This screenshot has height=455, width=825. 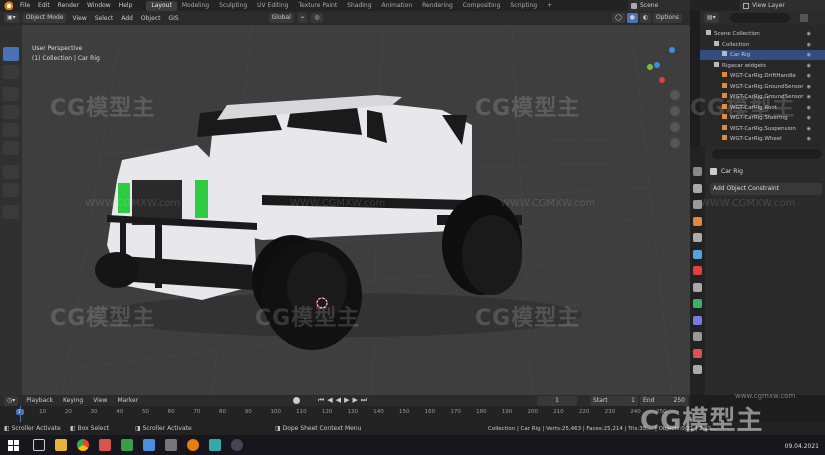 What do you see at coordinates (760, 18) in the screenshot?
I see `outliner-search-input` at bounding box center [760, 18].